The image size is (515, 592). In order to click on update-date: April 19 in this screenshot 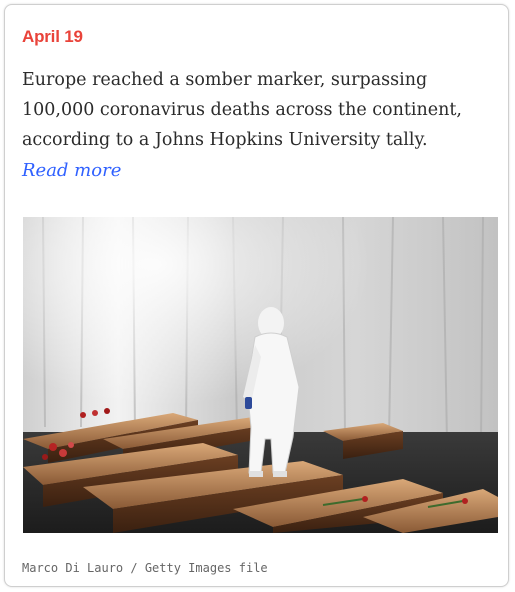, I will do `click(52, 36)`.